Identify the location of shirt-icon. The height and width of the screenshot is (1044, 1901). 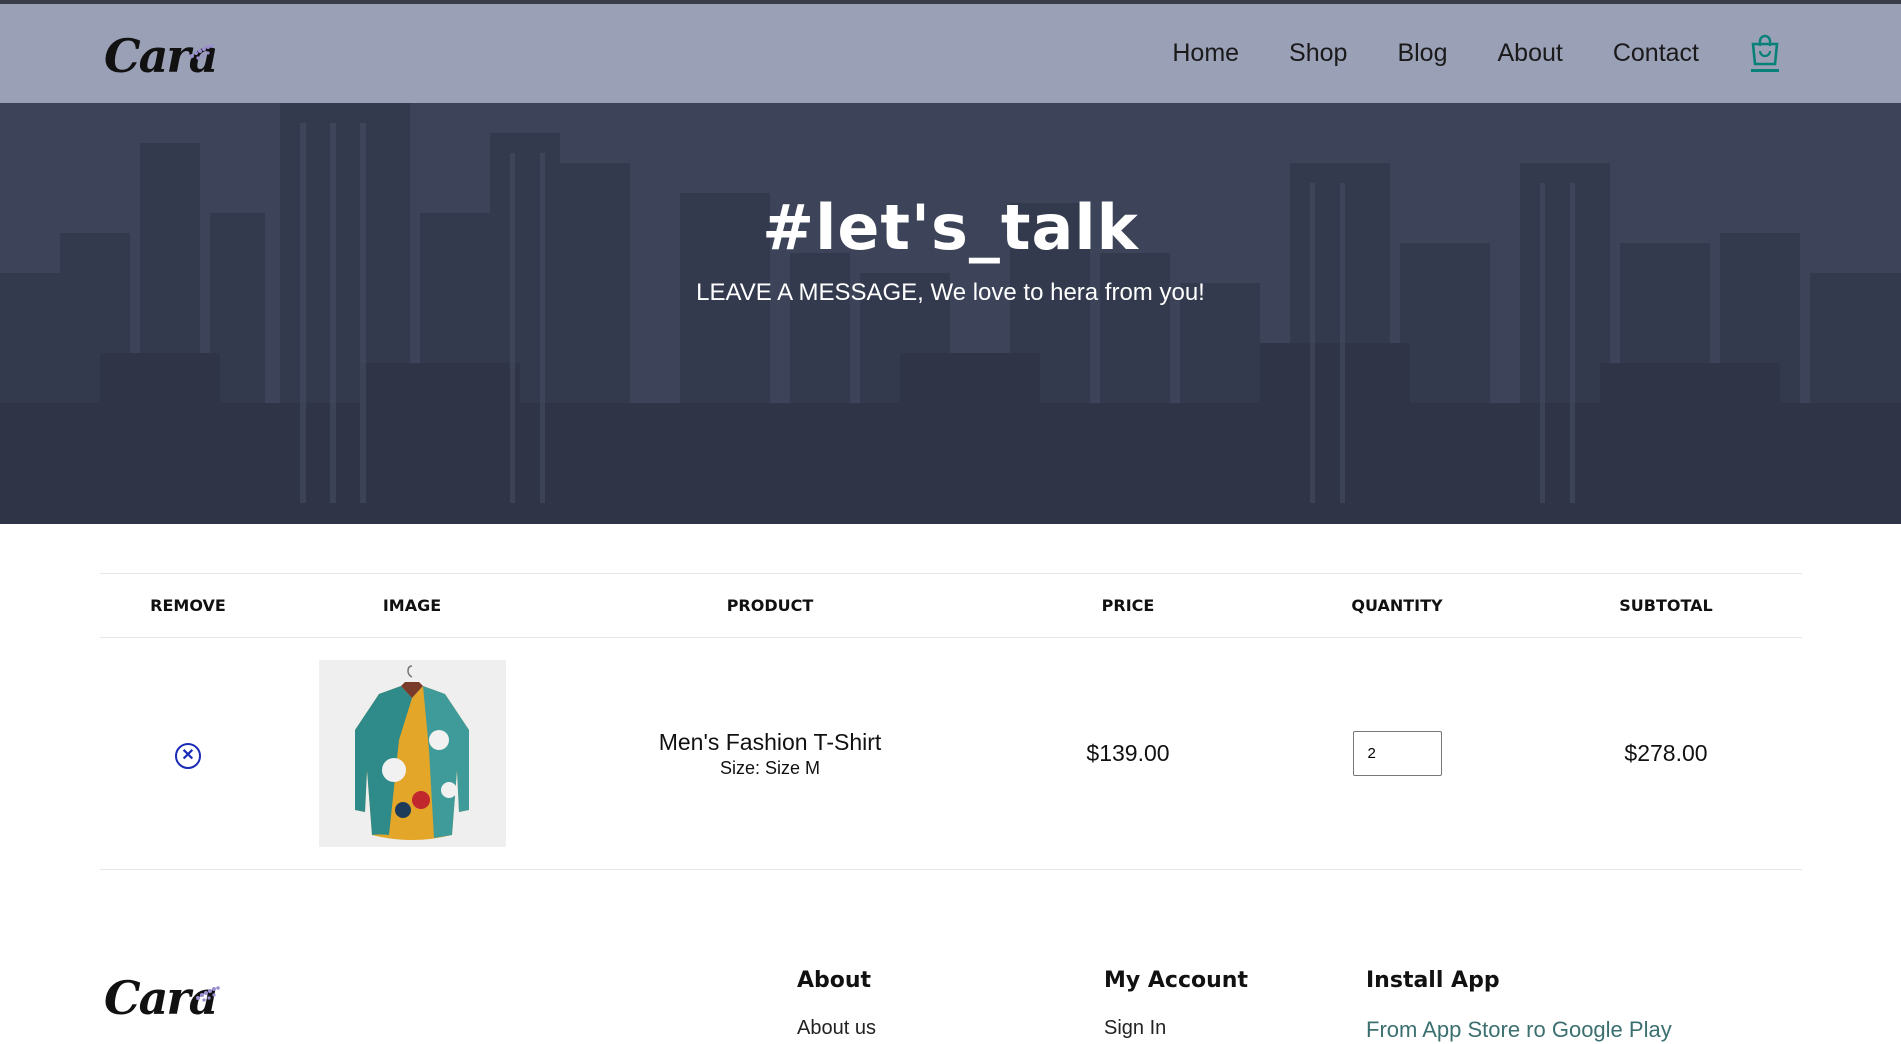
(412, 753).